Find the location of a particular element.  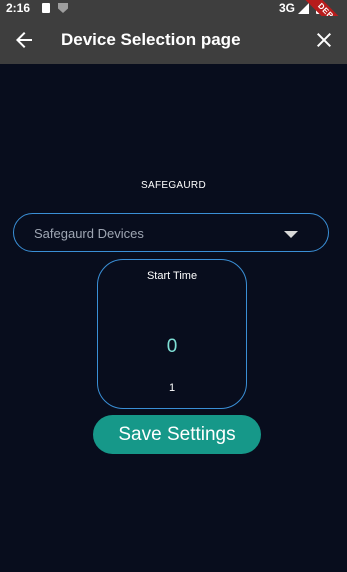

status-time: 2:16 is located at coordinates (18, 8).